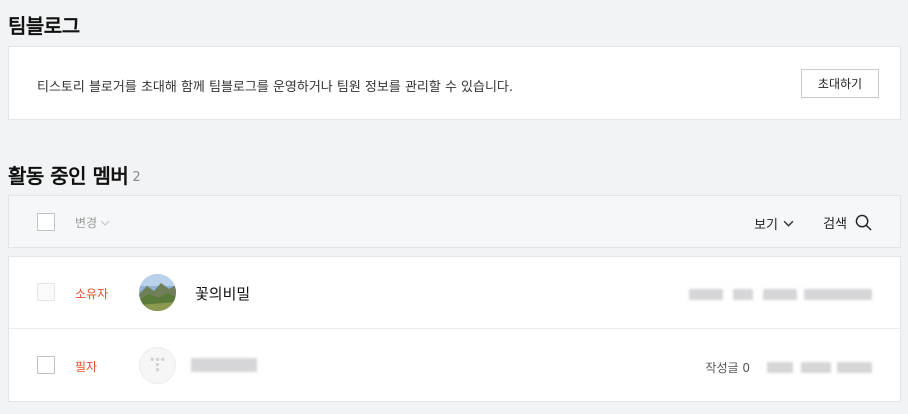  What do you see at coordinates (224, 365) in the screenshot?
I see `redacted-name` at bounding box center [224, 365].